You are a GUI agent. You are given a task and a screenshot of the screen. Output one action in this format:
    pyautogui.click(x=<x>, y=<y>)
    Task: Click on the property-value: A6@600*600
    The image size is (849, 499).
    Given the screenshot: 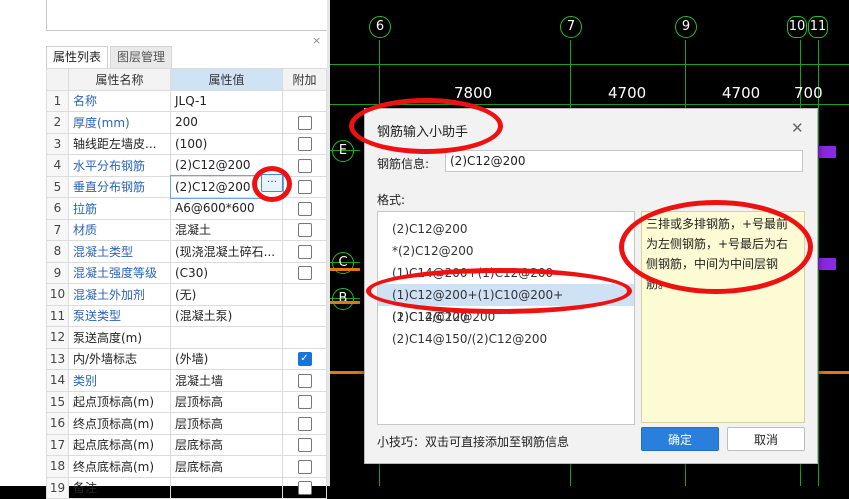 What is the action you would take?
    pyautogui.click(x=226, y=208)
    